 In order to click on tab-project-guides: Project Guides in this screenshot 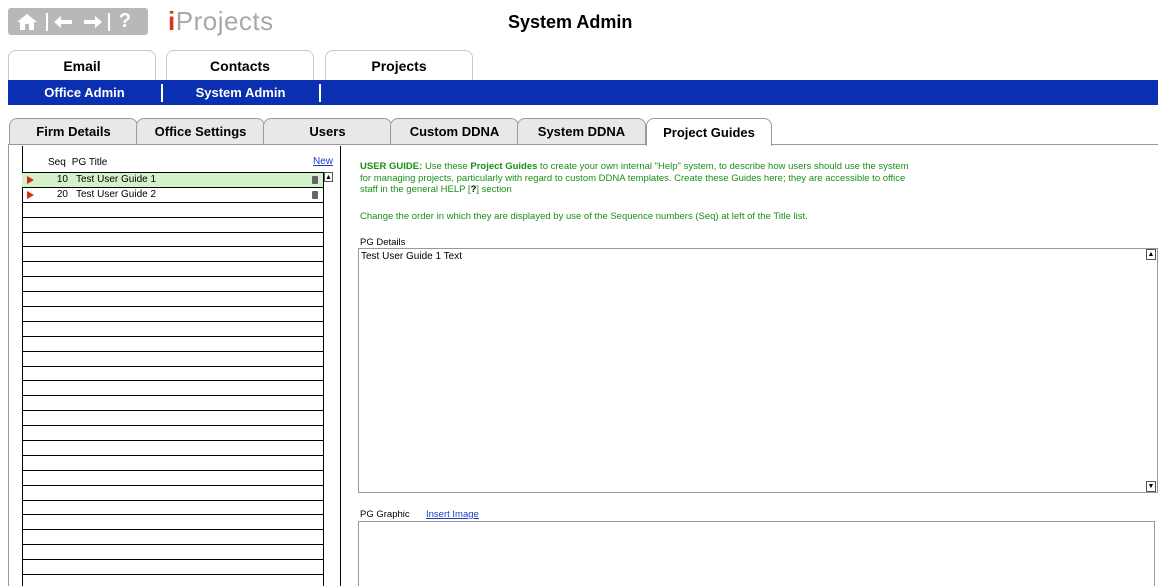, I will do `click(709, 132)`.